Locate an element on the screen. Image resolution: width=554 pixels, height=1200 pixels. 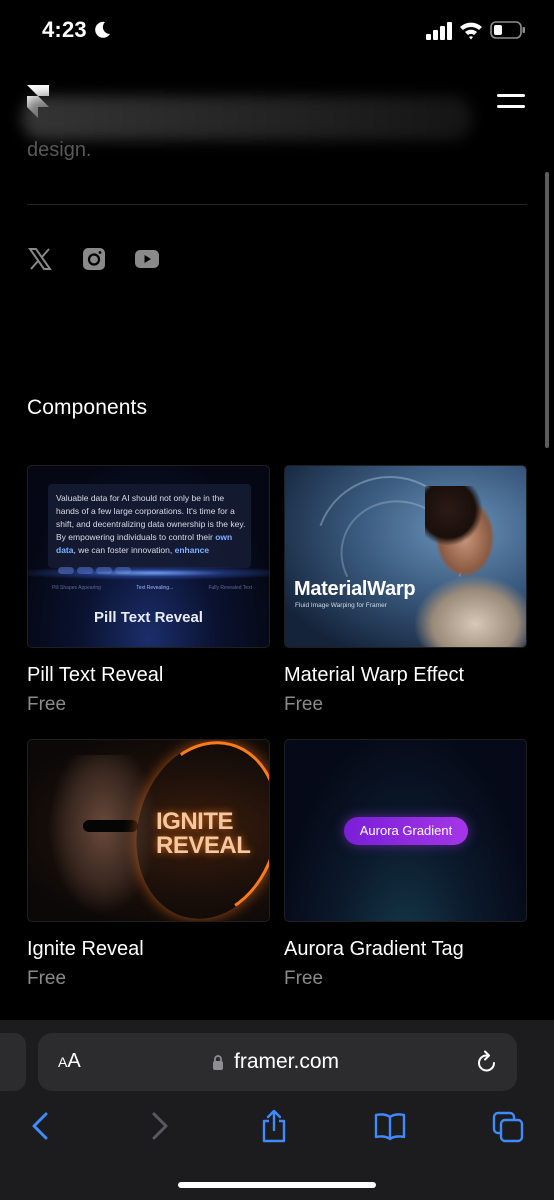
thumb-caption: Pill Text Reveal is located at coordinates (148, 617).